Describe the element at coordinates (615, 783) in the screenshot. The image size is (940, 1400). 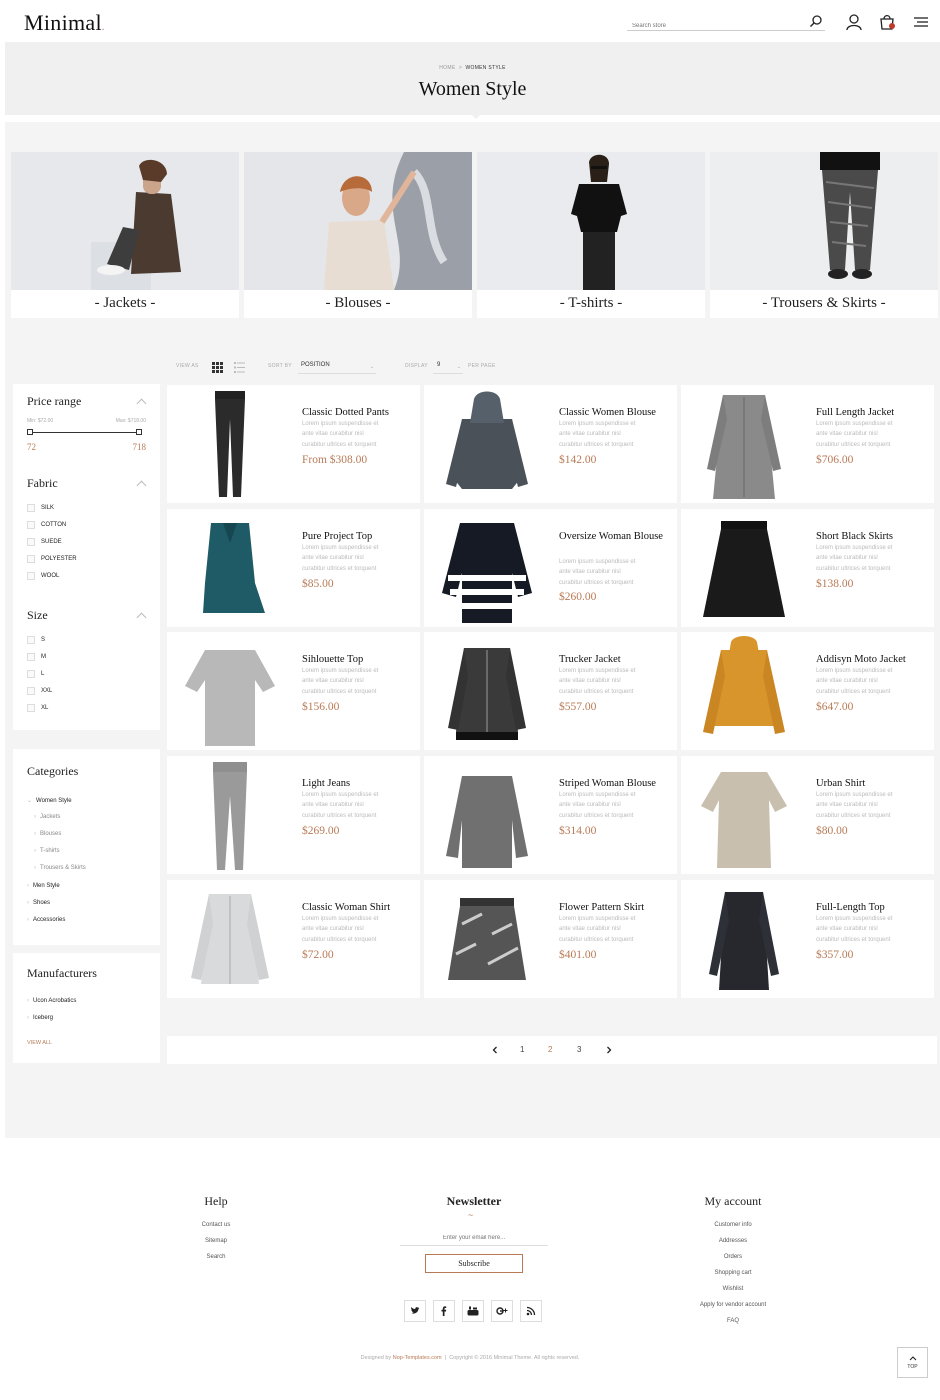
I see `product-name: Striped Woman Blouse` at that location.